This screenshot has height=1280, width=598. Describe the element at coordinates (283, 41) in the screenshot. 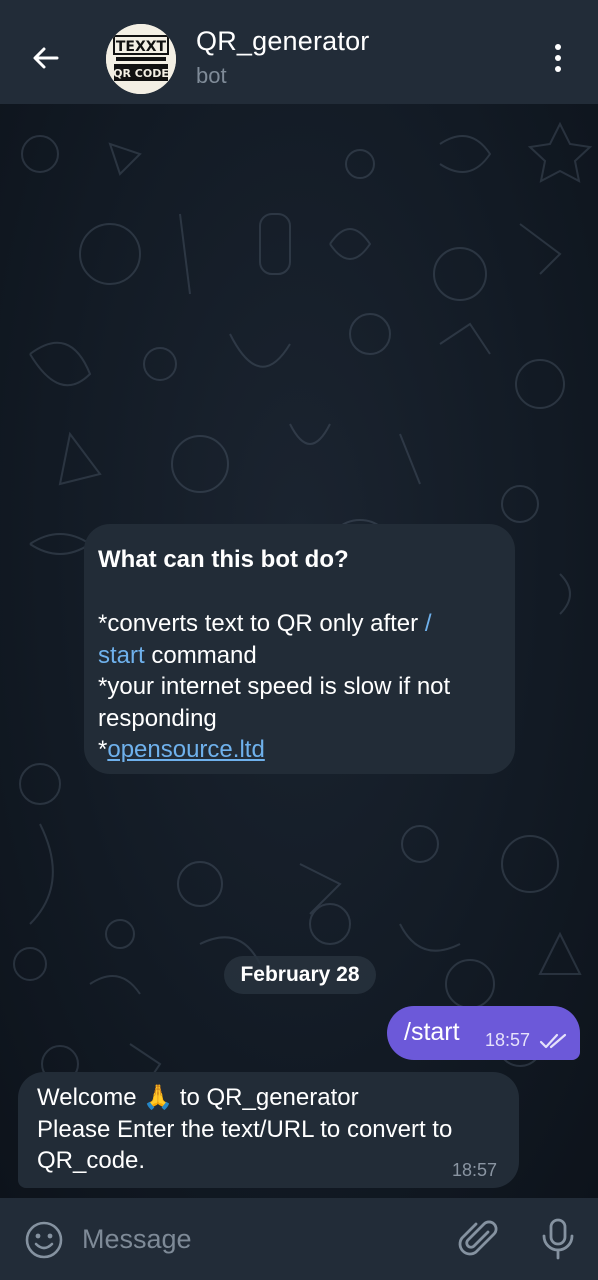

I see `chat-title: QR_generator` at that location.